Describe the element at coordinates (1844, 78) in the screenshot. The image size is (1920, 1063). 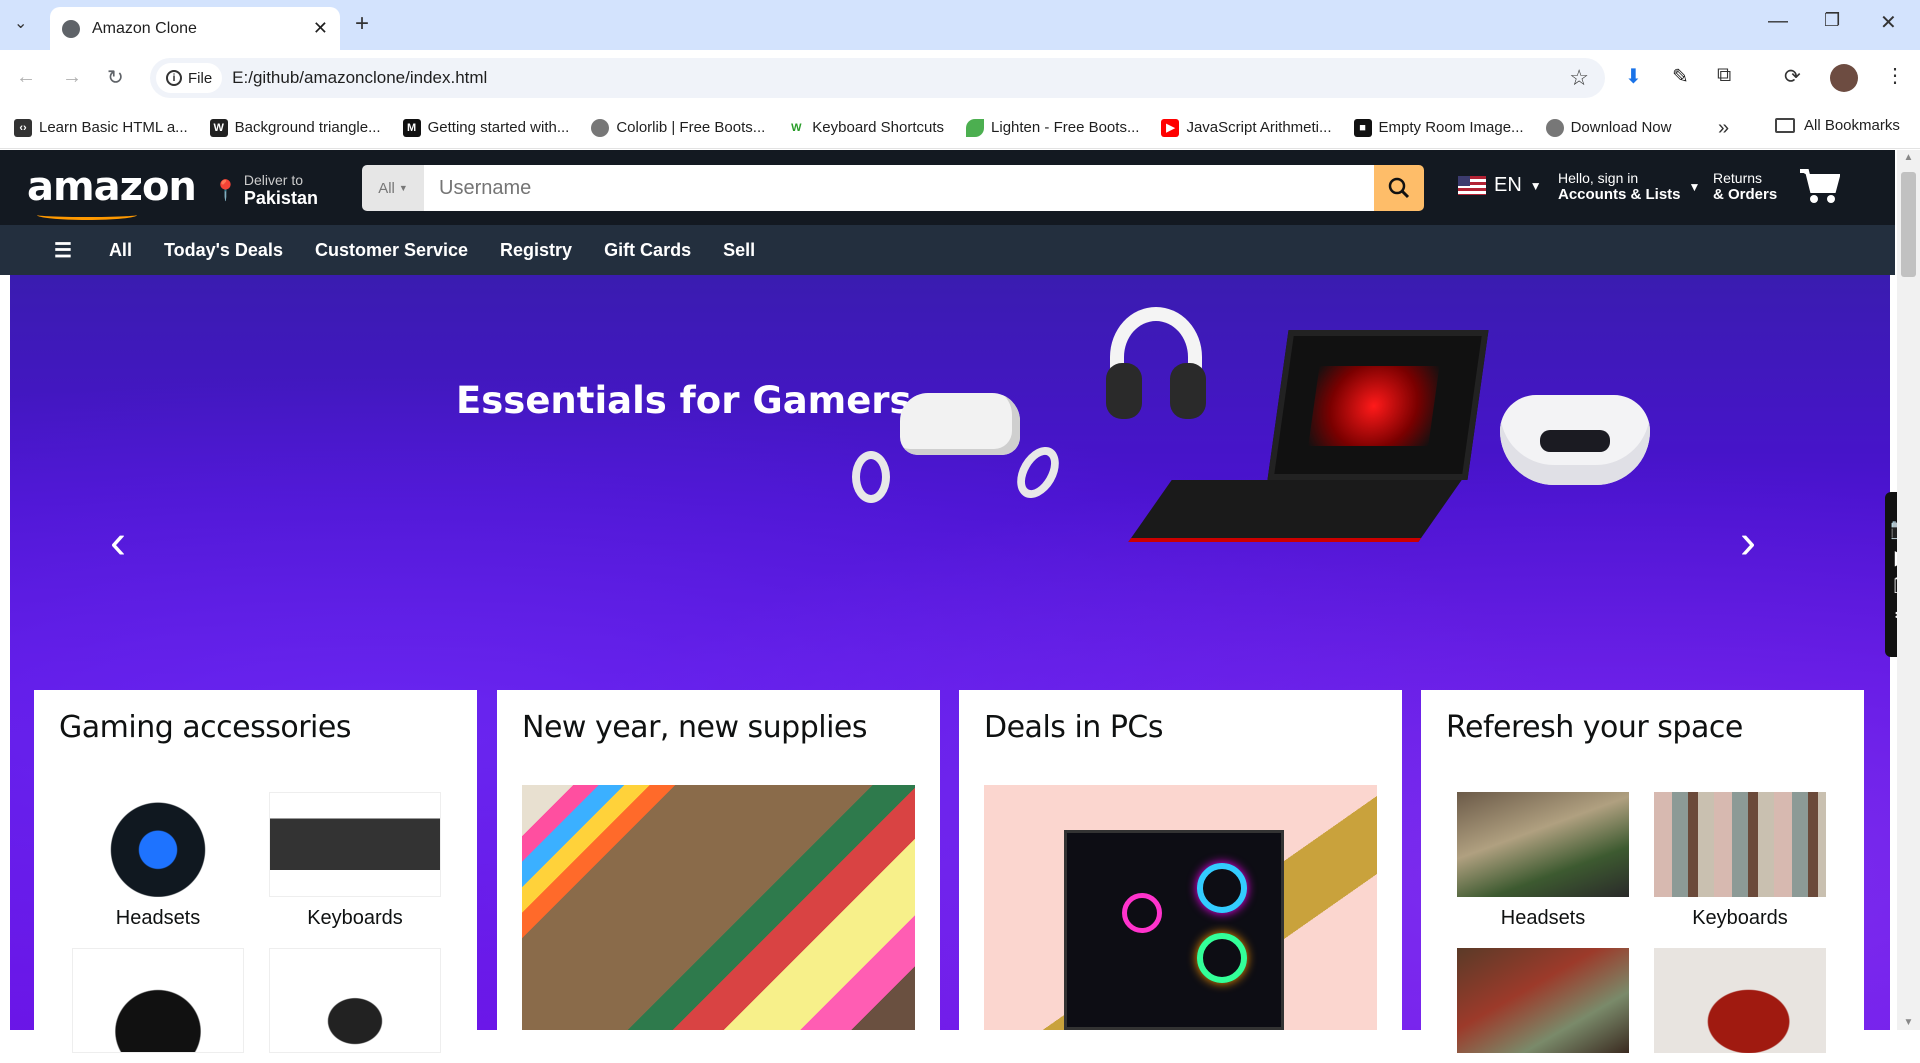
I see `profile-avatar` at that location.